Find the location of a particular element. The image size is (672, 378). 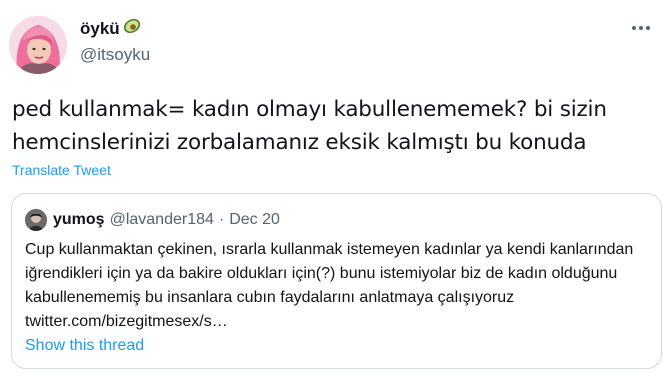

author-display-name: öykü is located at coordinates (100, 29).